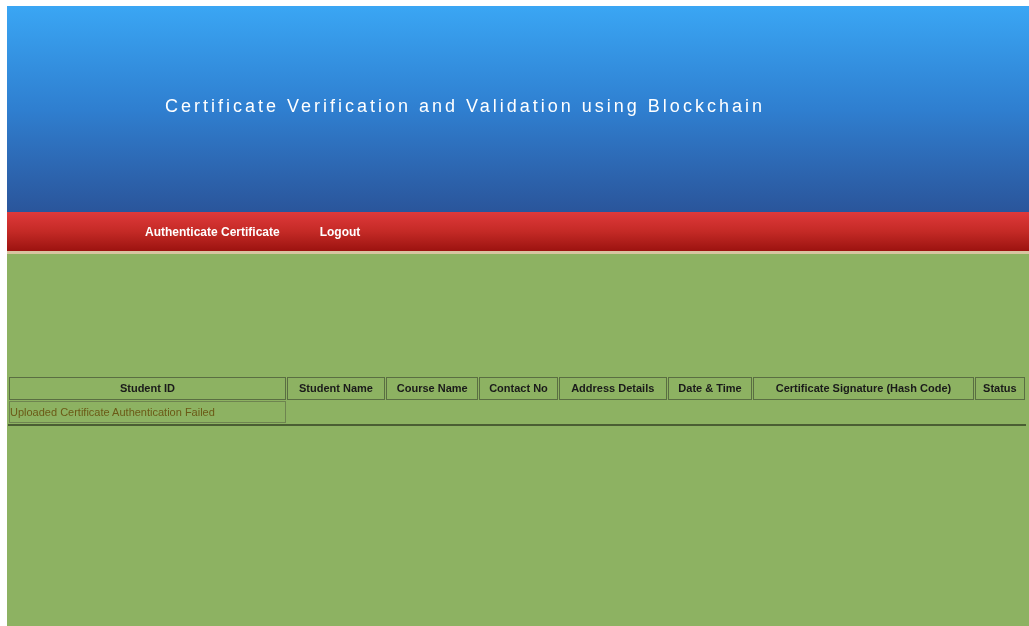  What do you see at coordinates (336, 388) in the screenshot?
I see `column-header: Student Name` at bounding box center [336, 388].